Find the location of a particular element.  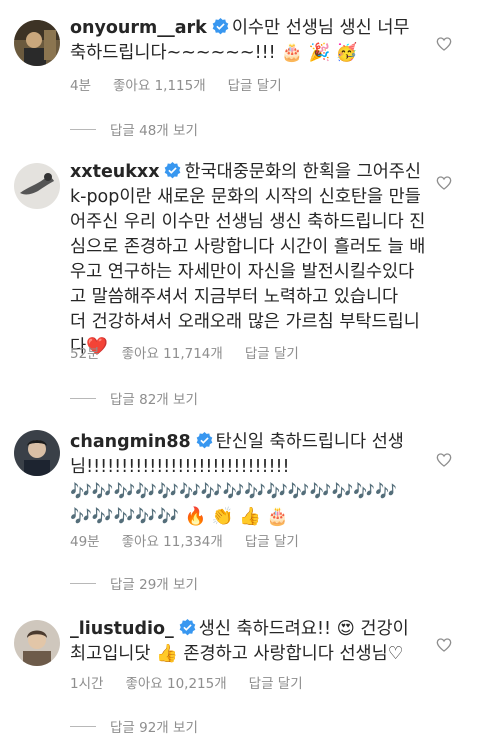

emoji-line: 🎶🎶🎶🎶🎶🎶🎶🎶🎶🎶🎶🎶🎶🎶🎶🎶🎶🎶🎶🎶 🔥 👏 👍 🎂 is located at coordinates (233, 504).